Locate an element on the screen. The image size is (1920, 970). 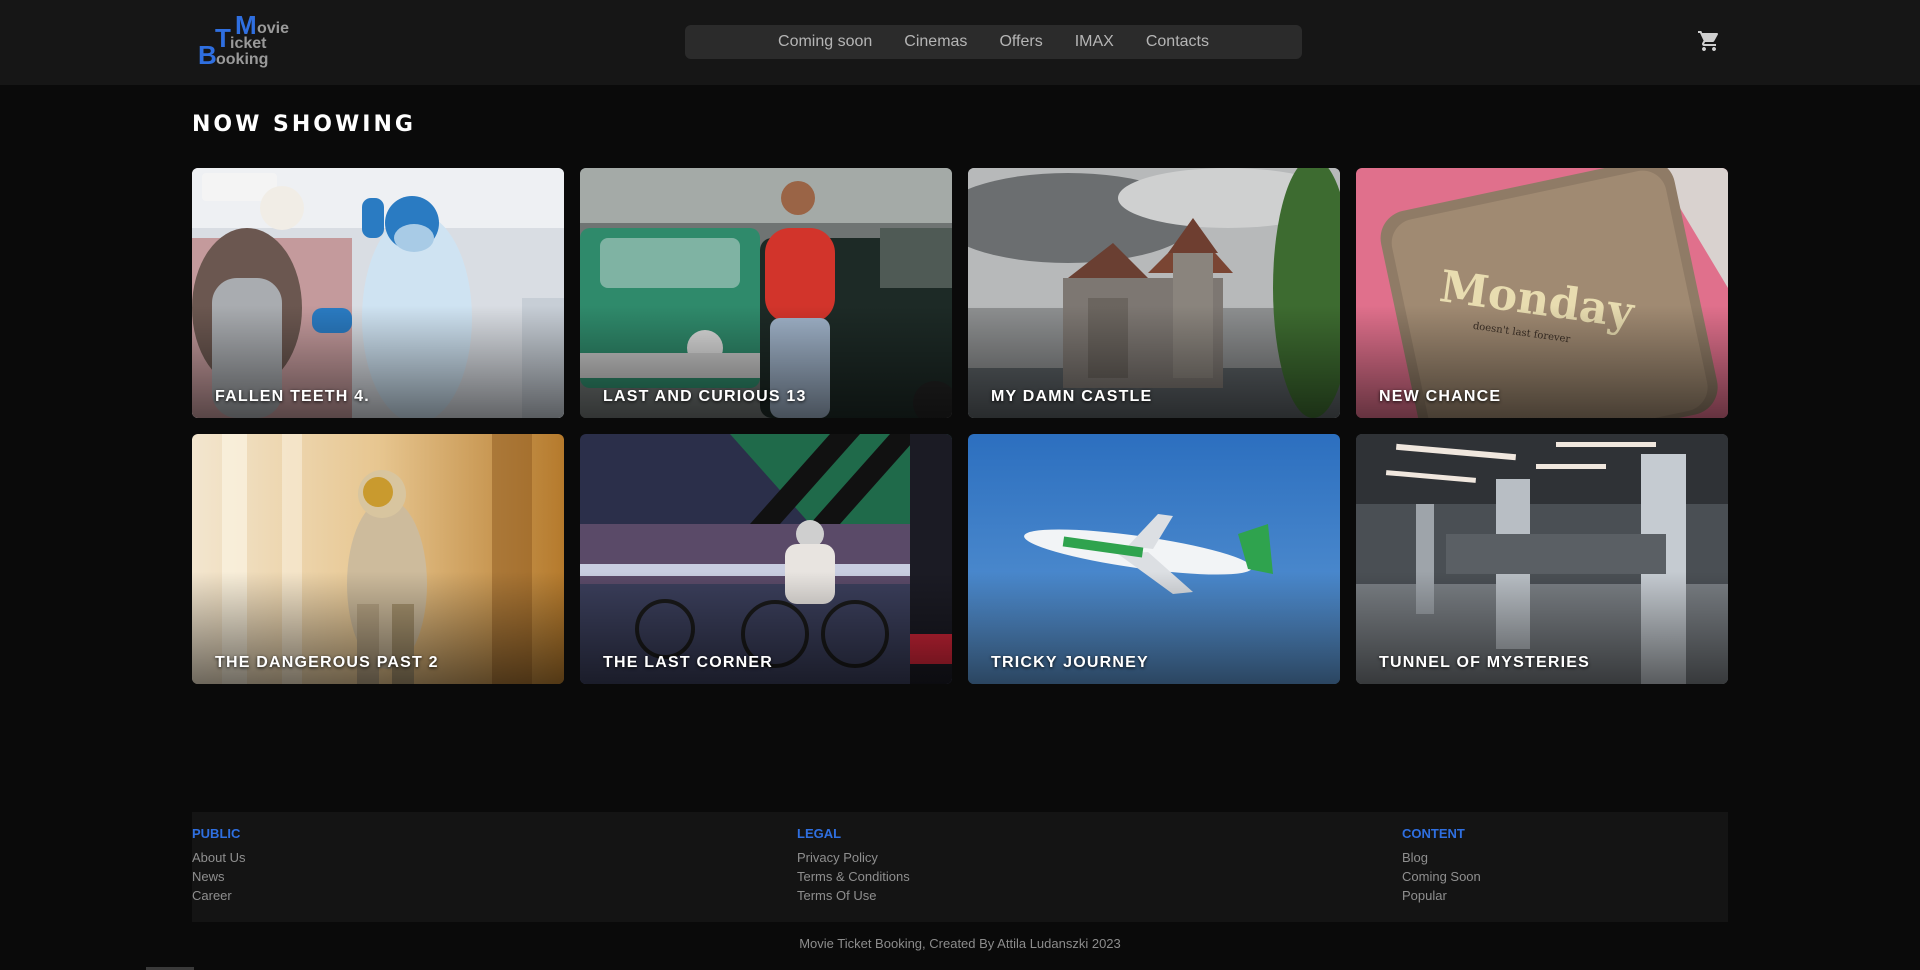
movie-title: FALLEN TEETH 4. is located at coordinates (292, 396).